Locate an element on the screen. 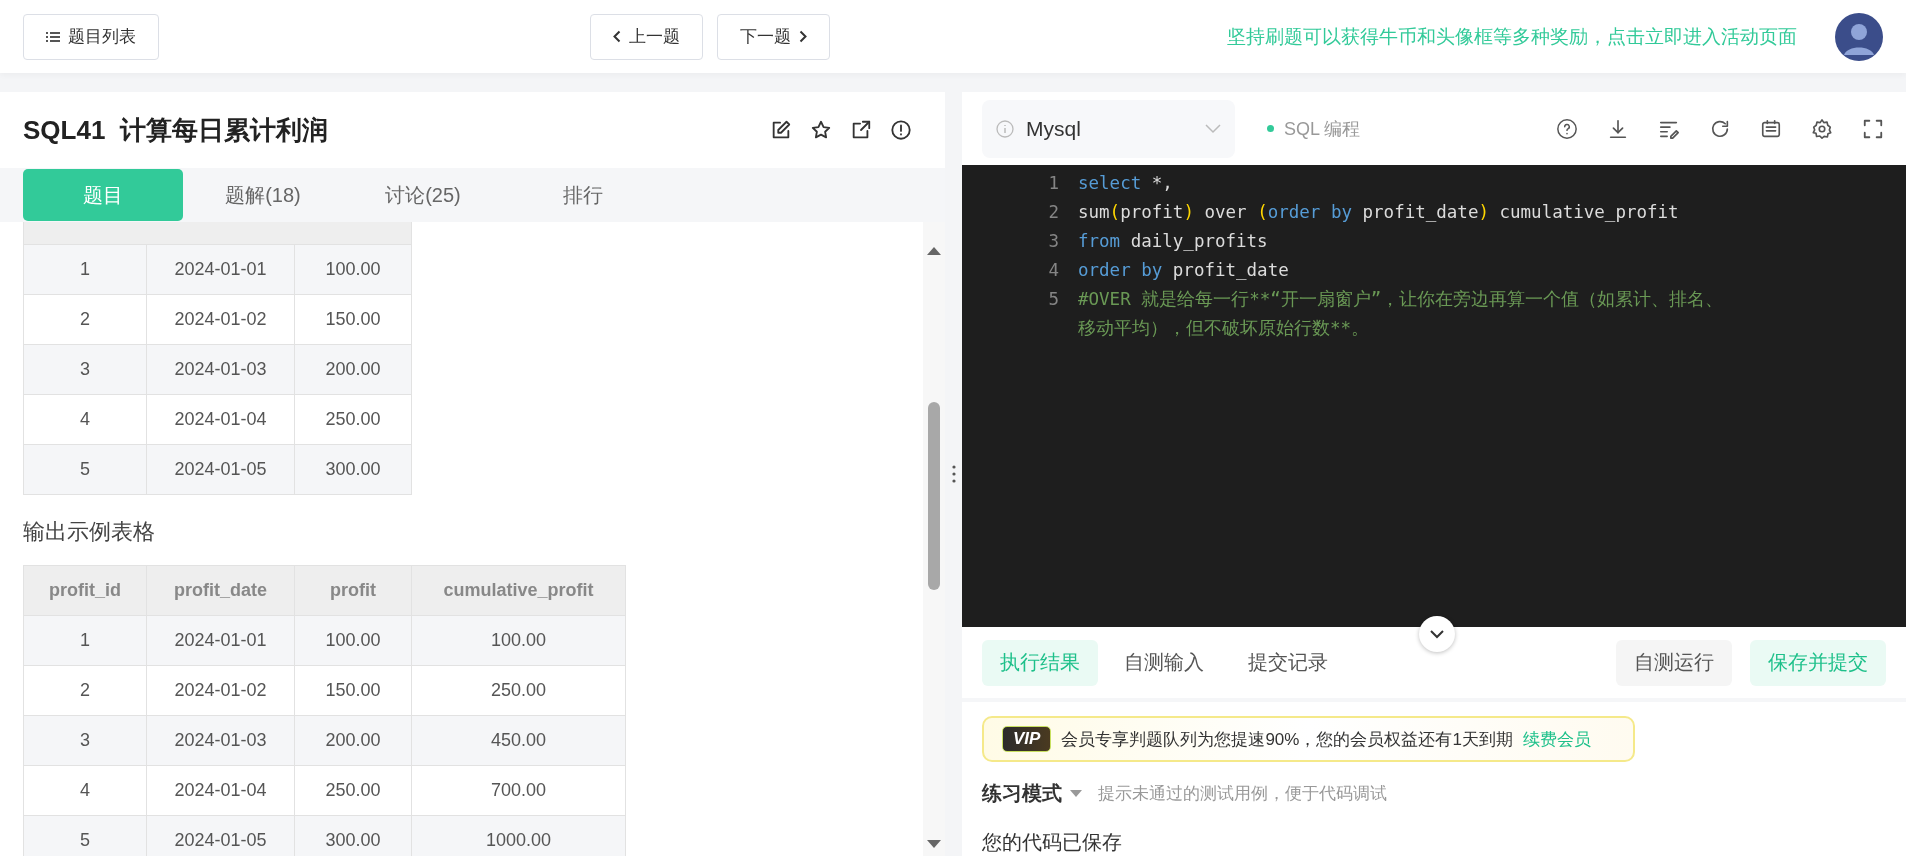  help-icon is located at coordinates (1567, 128).